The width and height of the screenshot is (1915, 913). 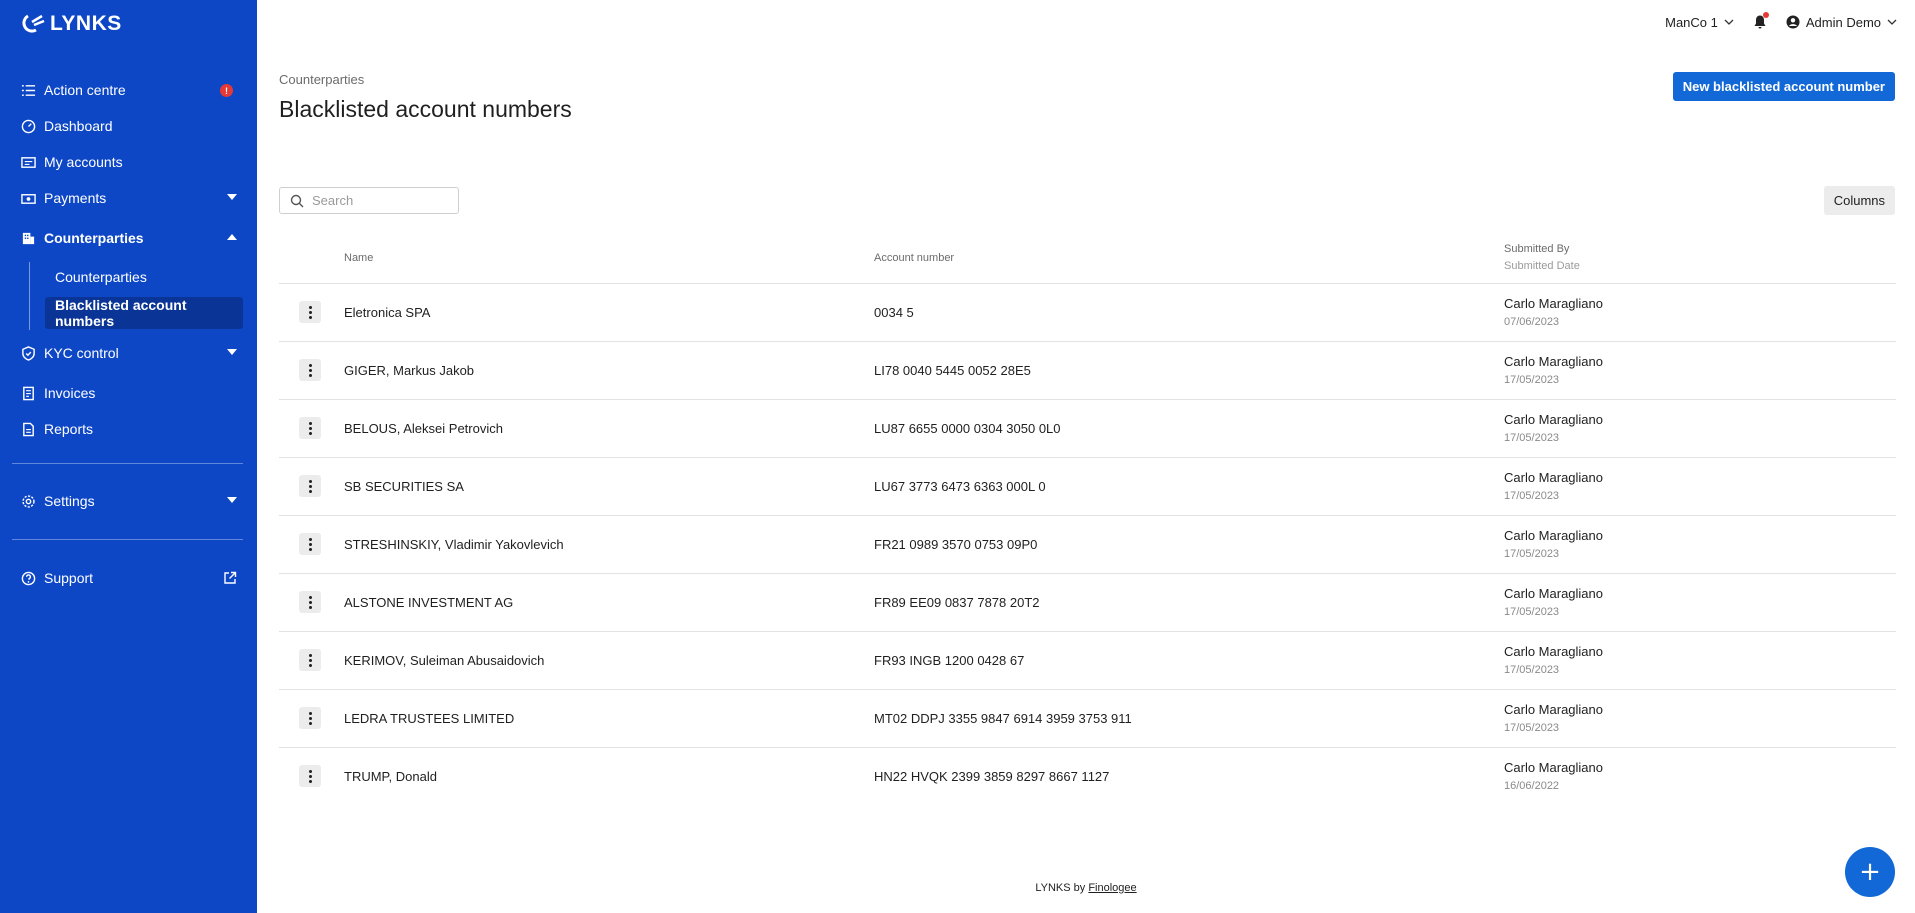 I want to click on sidebar-item-support: Support, so click(x=127, y=578).